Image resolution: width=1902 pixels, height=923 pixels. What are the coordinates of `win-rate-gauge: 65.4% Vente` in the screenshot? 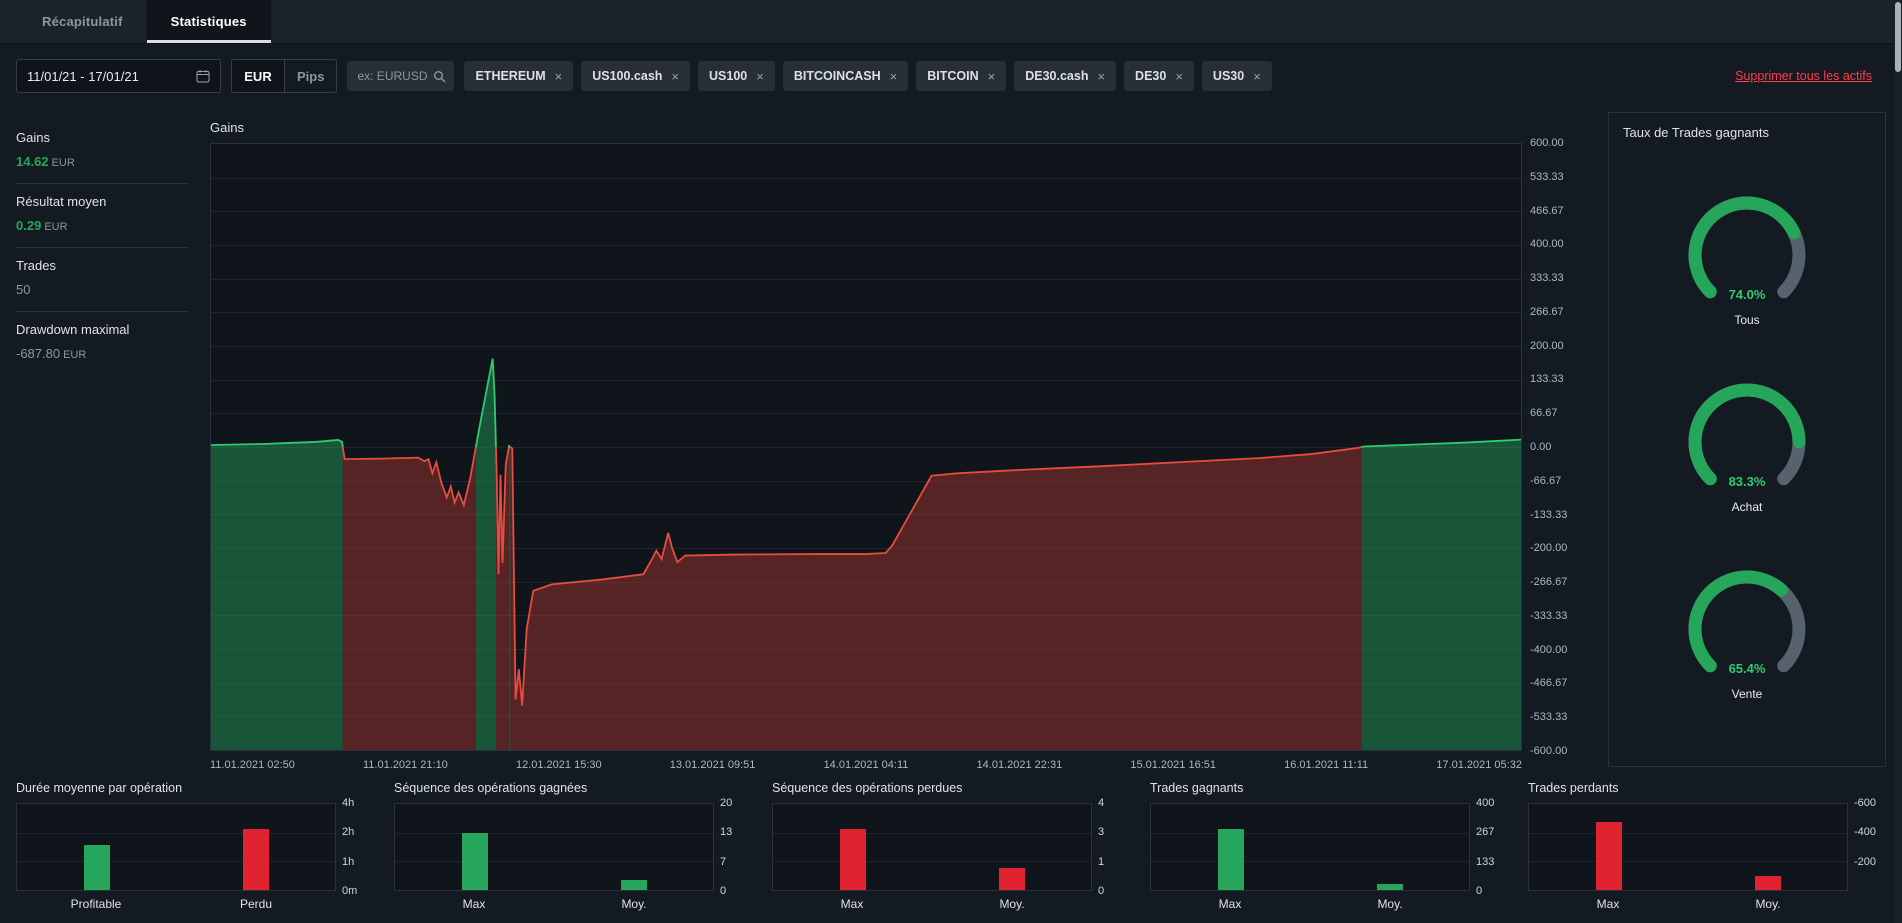 It's located at (1747, 634).